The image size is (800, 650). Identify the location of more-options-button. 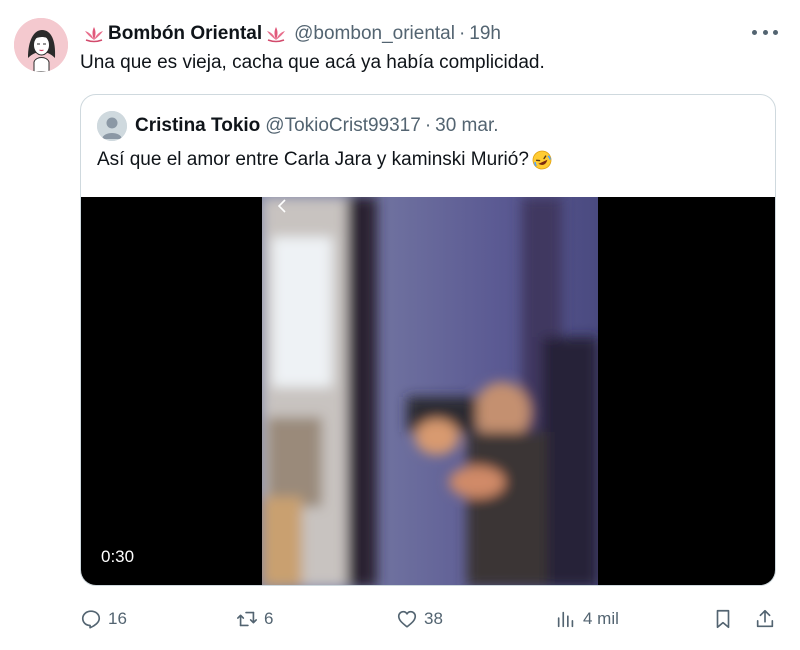
(765, 32).